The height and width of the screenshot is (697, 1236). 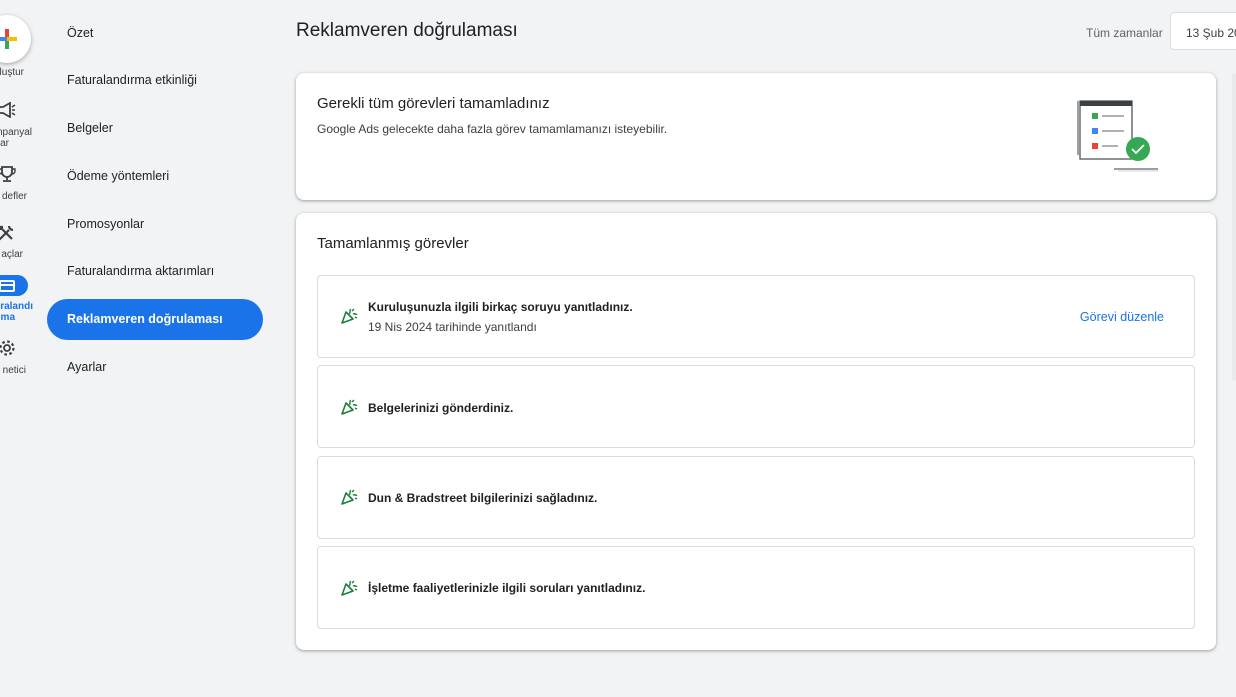 I want to click on side-panel-edge, so click(x=1234, y=227).